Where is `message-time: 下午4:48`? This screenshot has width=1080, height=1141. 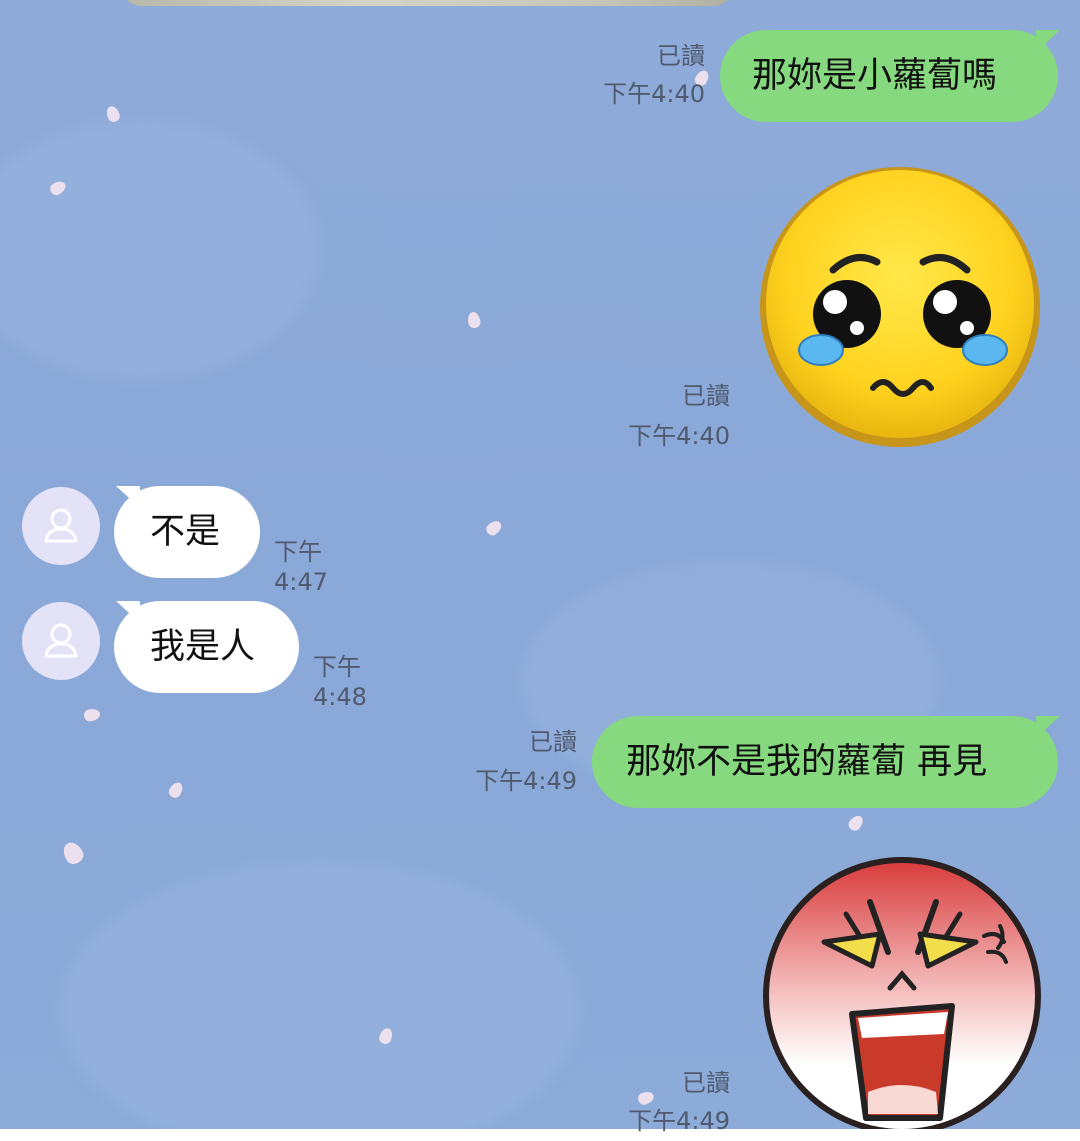
message-time: 下午4:48 is located at coordinates (340, 682).